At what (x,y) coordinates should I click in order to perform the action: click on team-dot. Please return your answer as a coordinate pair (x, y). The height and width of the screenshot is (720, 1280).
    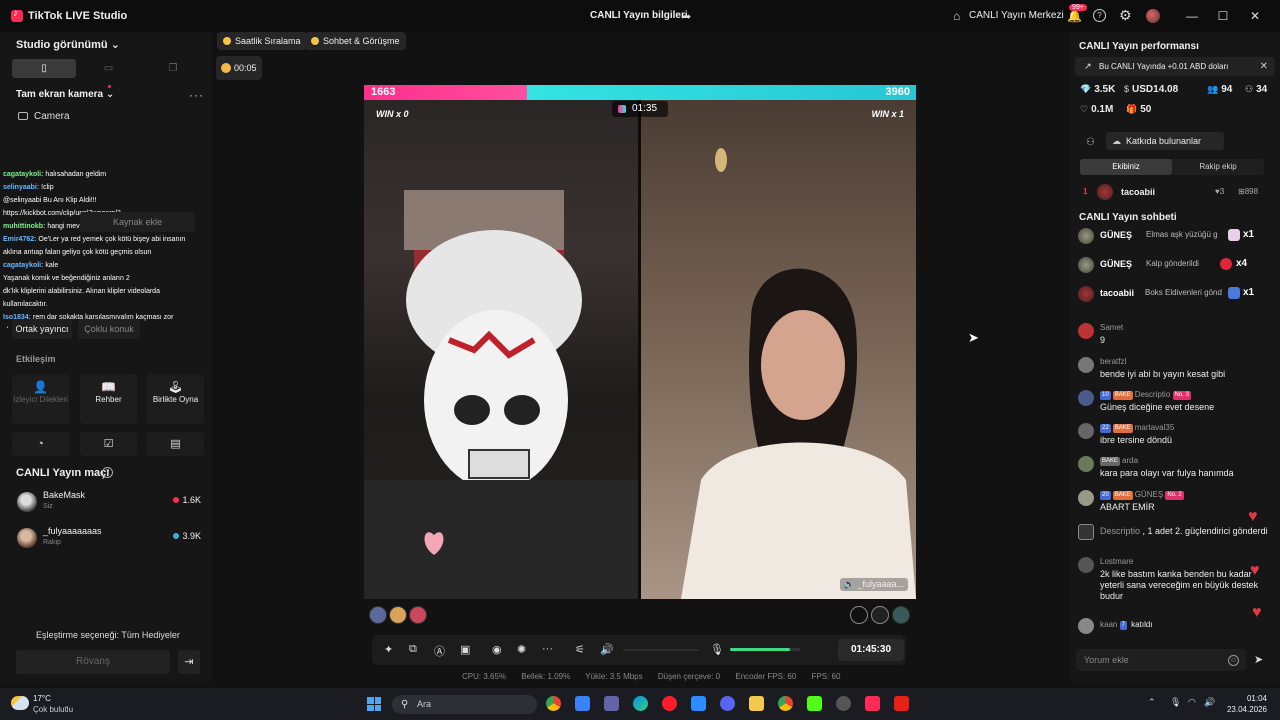
    Looking at the image, I should click on (176, 500).